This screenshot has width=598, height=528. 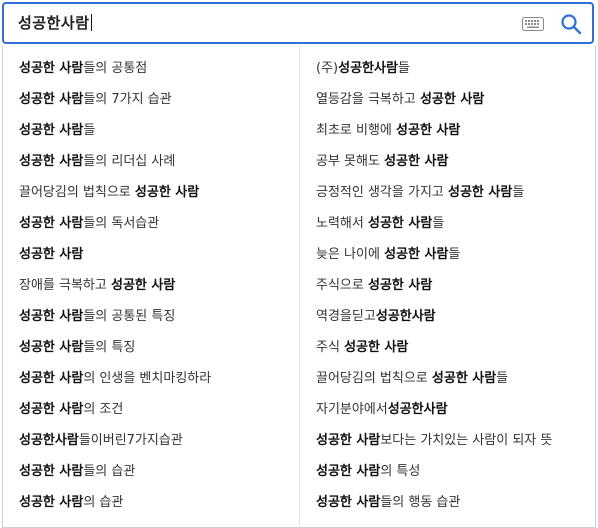 I want to click on suggestion-item: 장애를 극복하고 성공한 사람, so click(x=158, y=287).